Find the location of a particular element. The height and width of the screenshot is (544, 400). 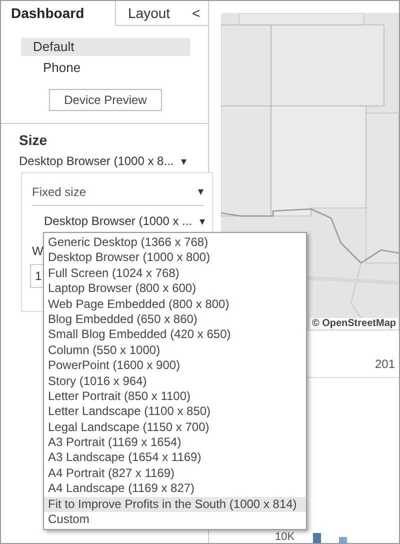

column-header: 201 is located at coordinates (384, 364).